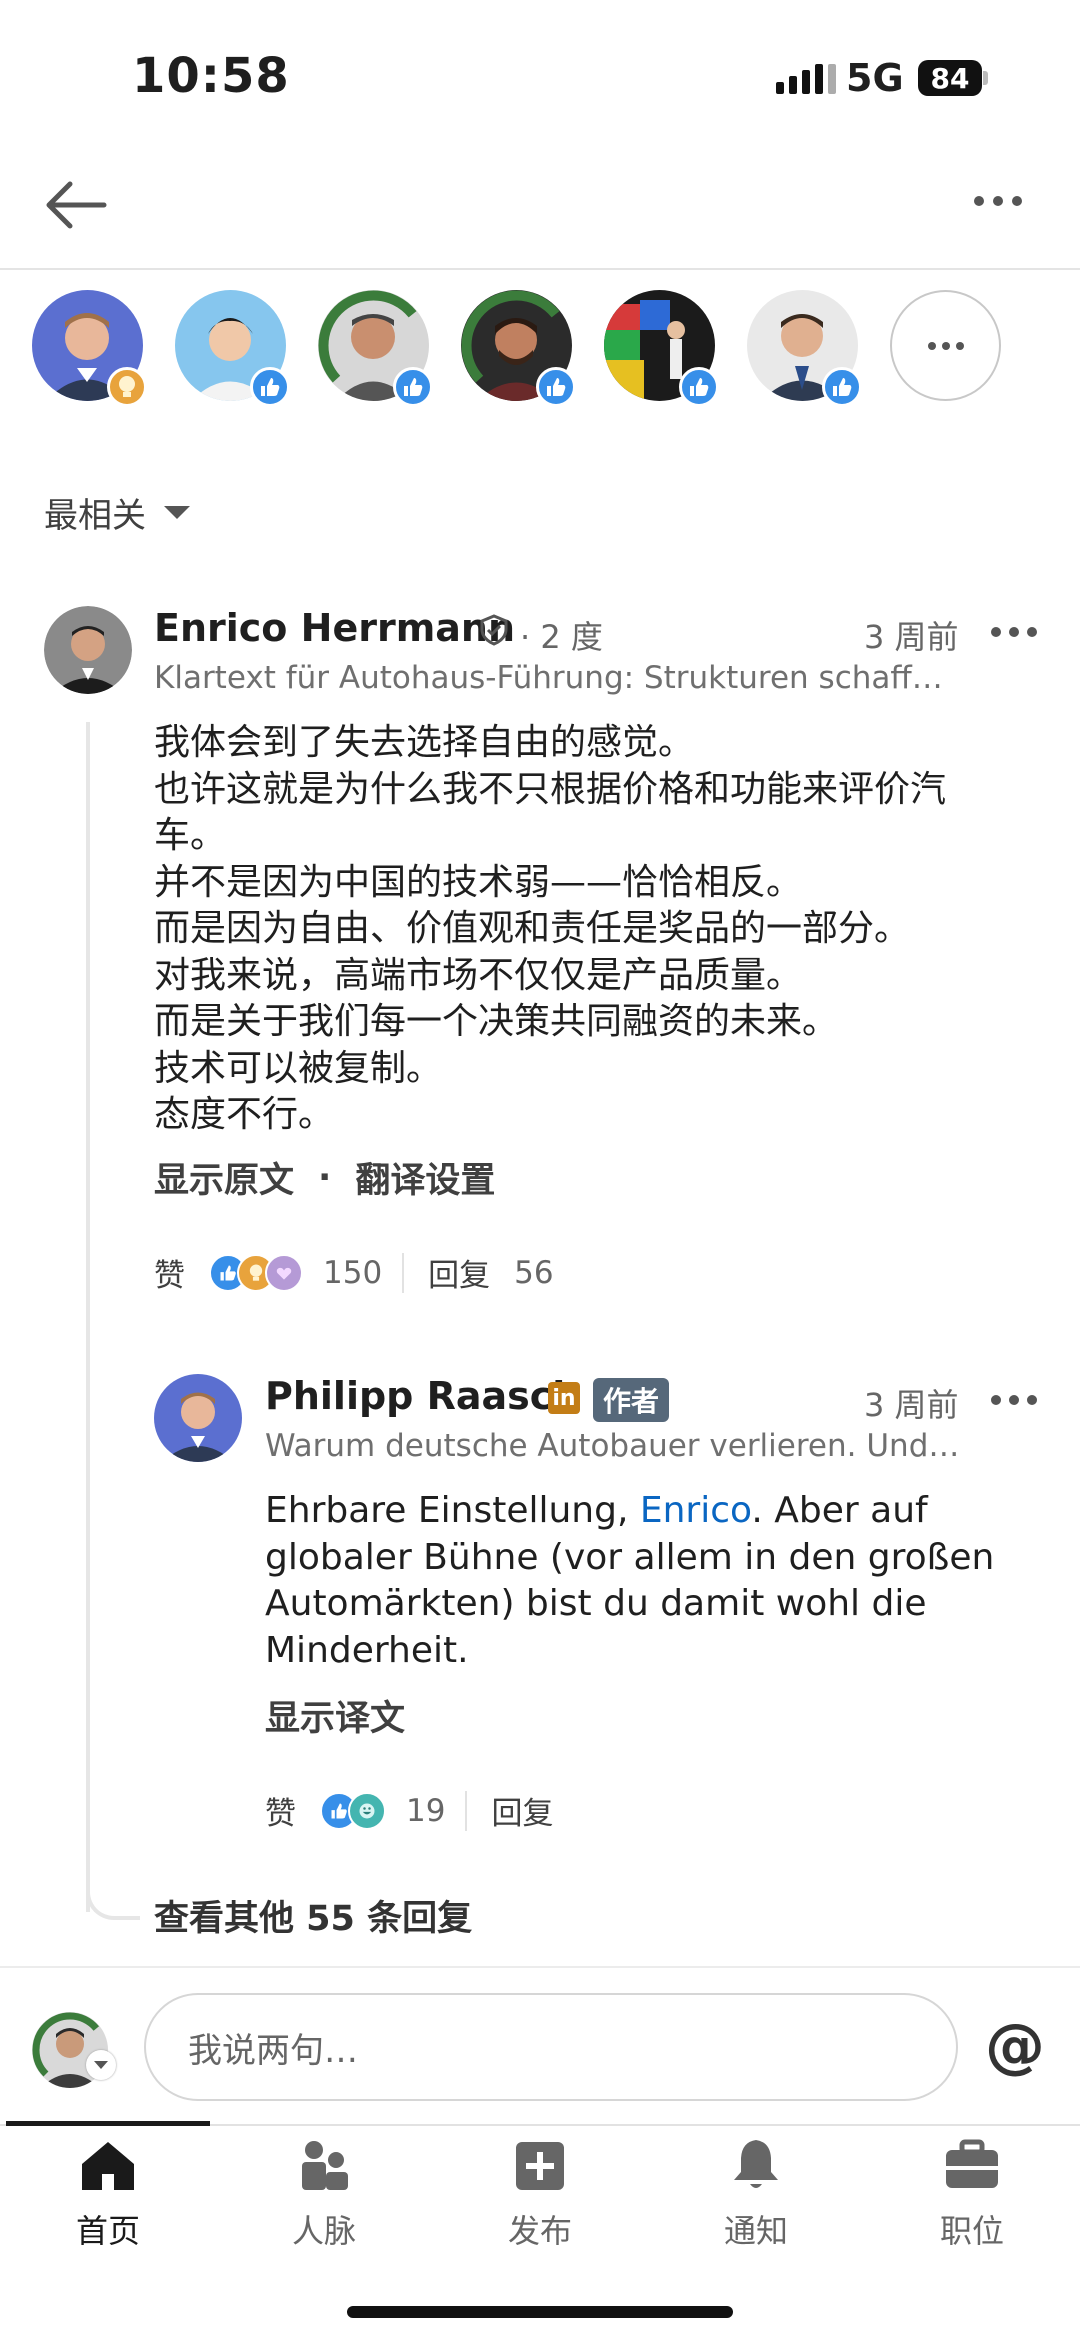  What do you see at coordinates (631, 1400) in the screenshot?
I see `author-tag: 作者` at bounding box center [631, 1400].